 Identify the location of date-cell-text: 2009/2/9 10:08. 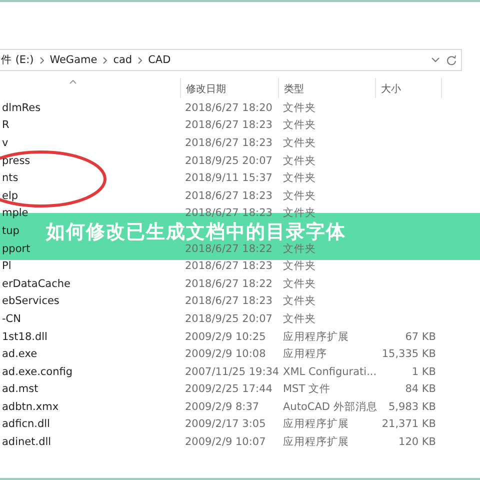
(225, 354).